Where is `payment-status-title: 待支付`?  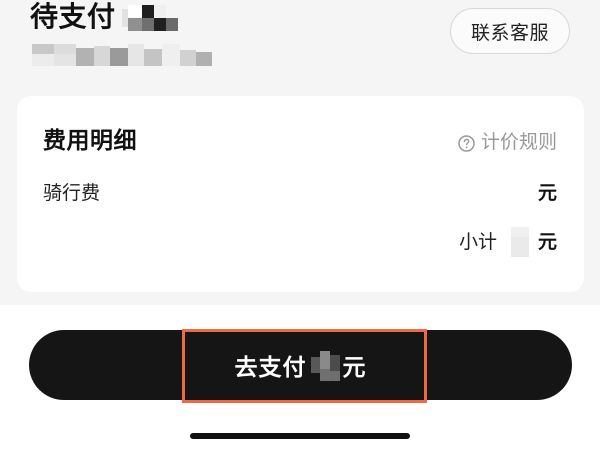 payment-status-title: 待支付 is located at coordinates (73, 16).